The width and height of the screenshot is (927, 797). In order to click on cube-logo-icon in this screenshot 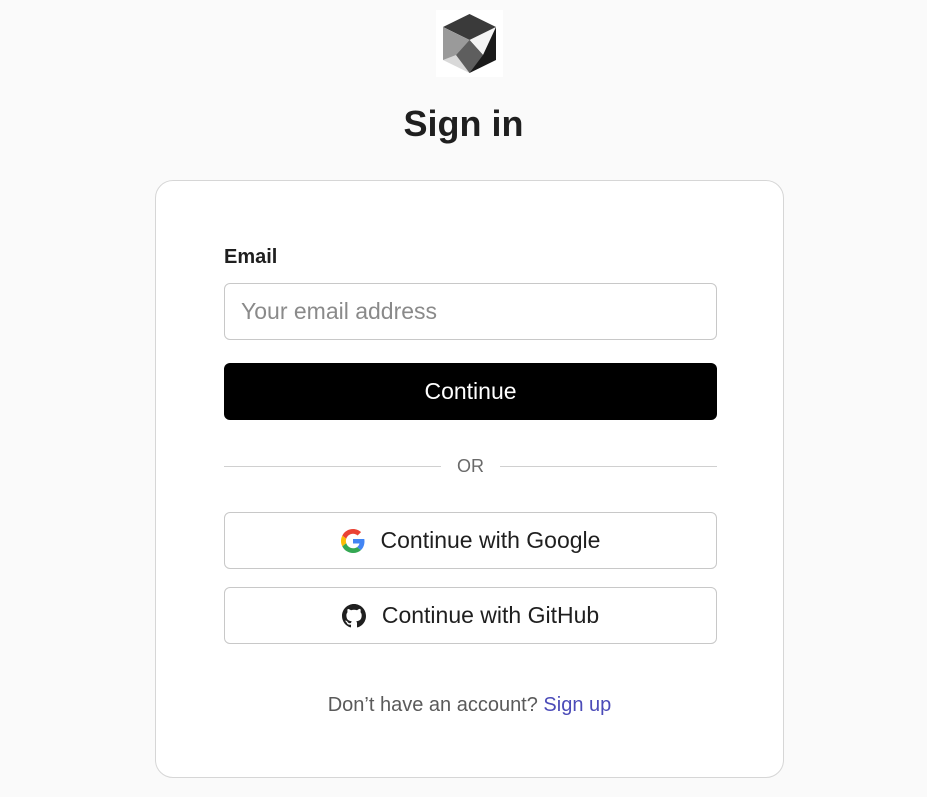, I will do `click(469, 43)`.